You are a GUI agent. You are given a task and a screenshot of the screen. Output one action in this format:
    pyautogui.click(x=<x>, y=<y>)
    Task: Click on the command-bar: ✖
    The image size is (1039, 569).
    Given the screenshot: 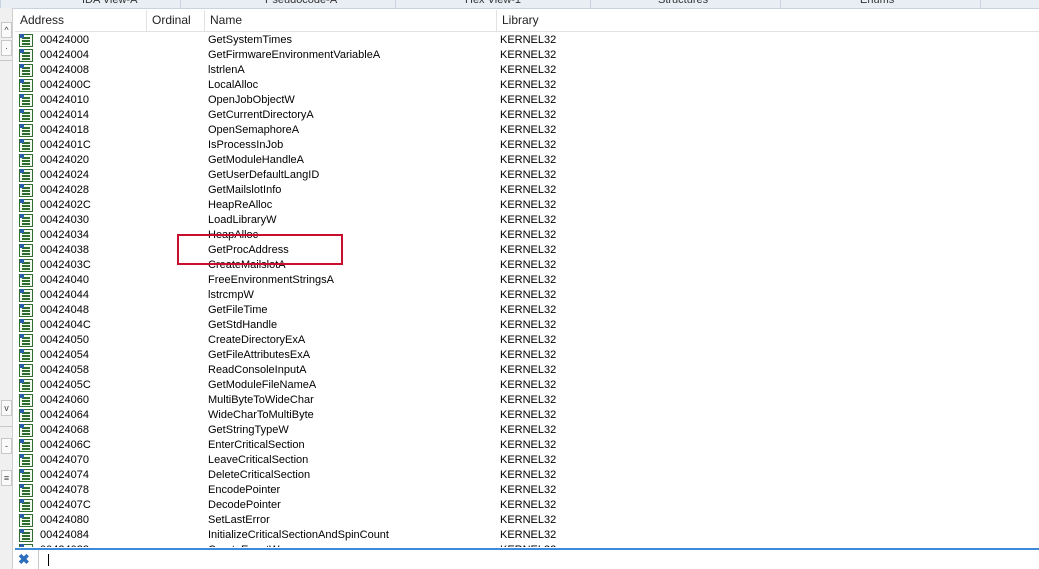 What is the action you would take?
    pyautogui.click(x=527, y=558)
    